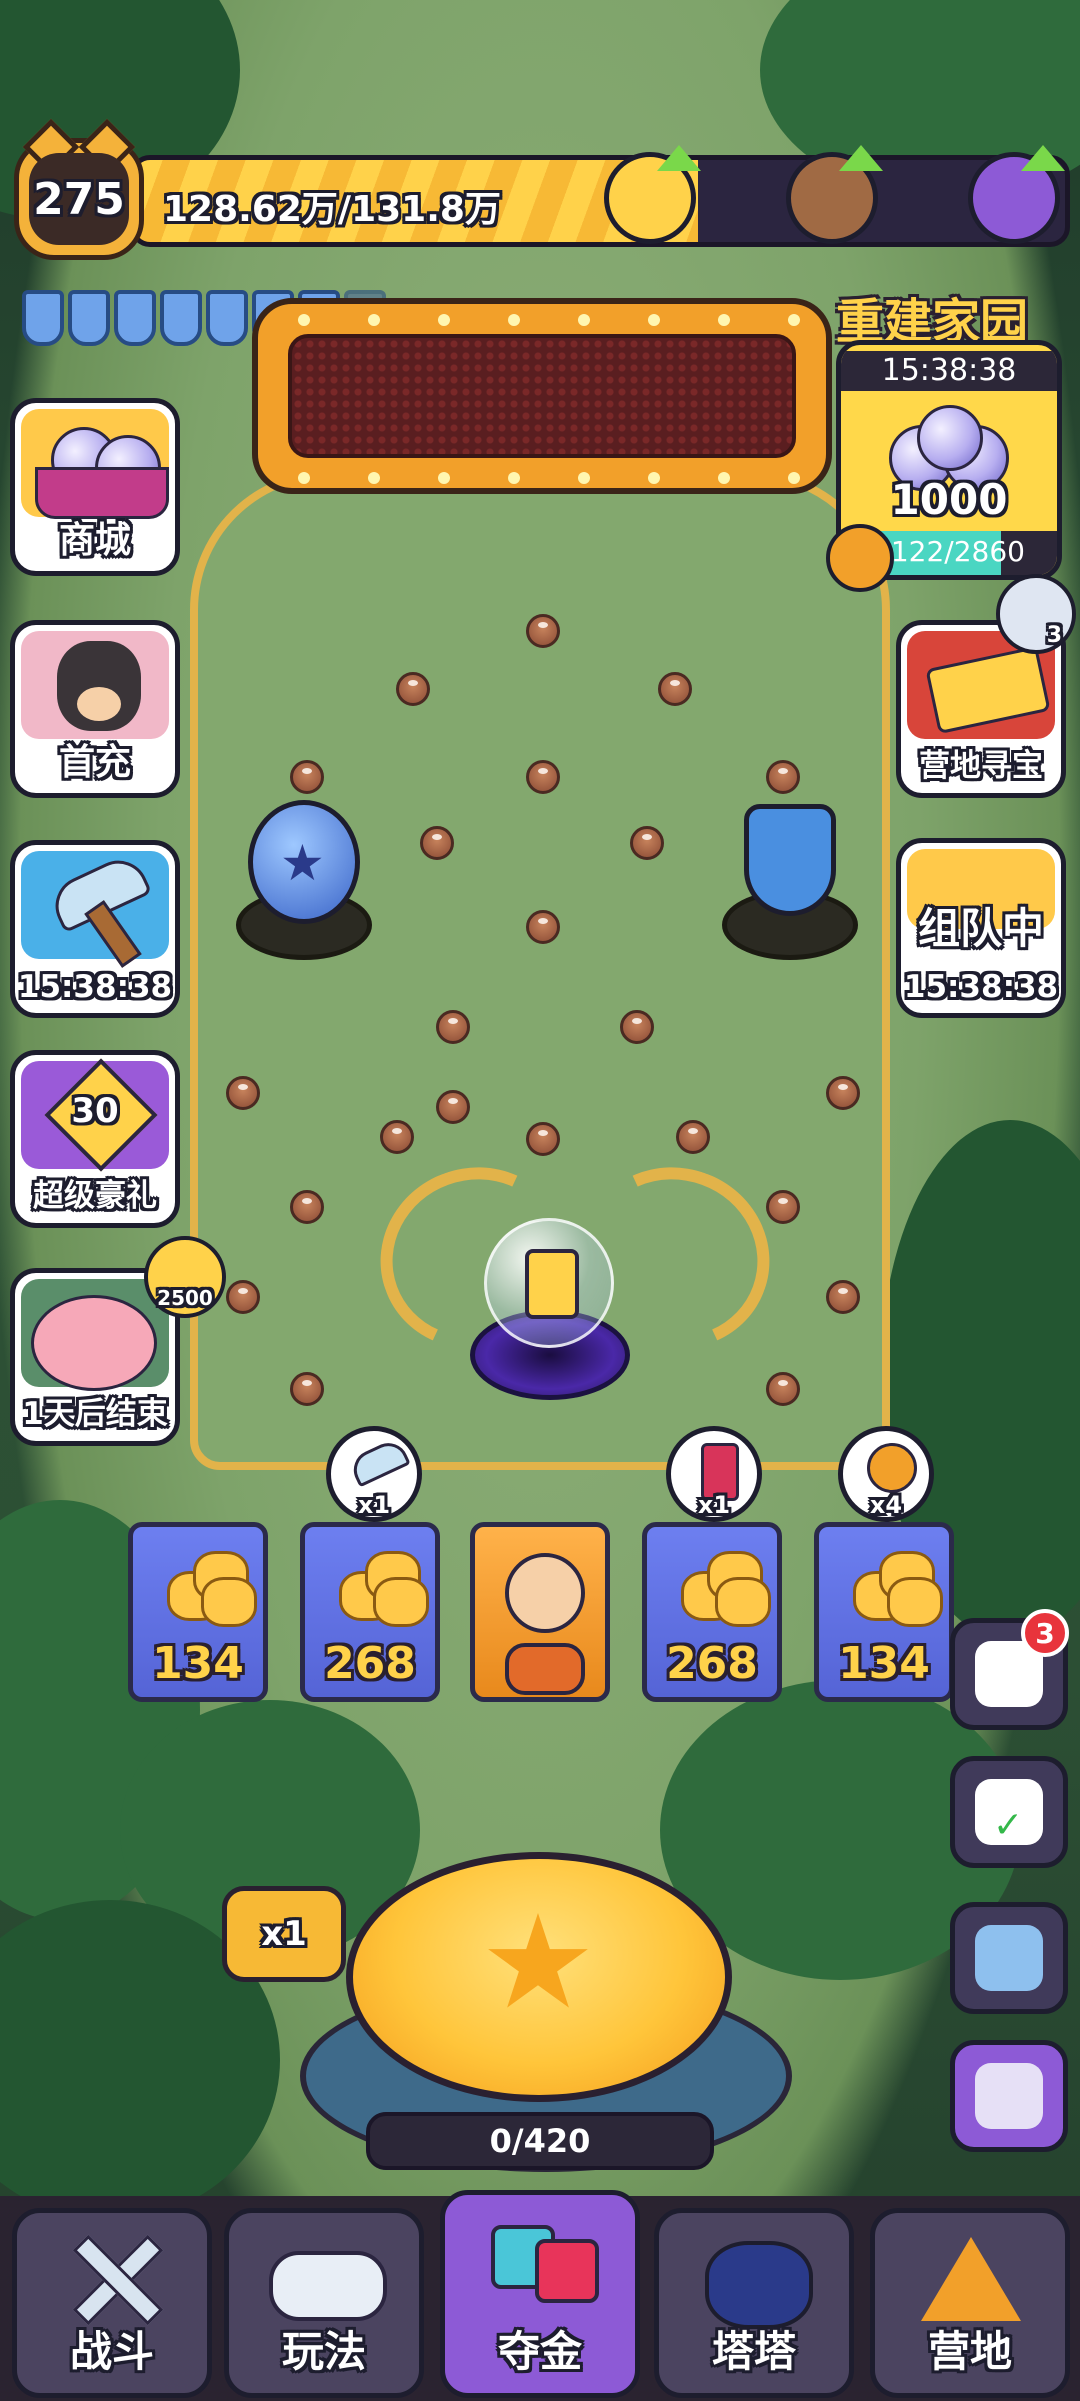 The image size is (1080, 2401). Describe the element at coordinates (332, 209) in the screenshot. I see `xp-text: 128.62万/131.8万` at that location.